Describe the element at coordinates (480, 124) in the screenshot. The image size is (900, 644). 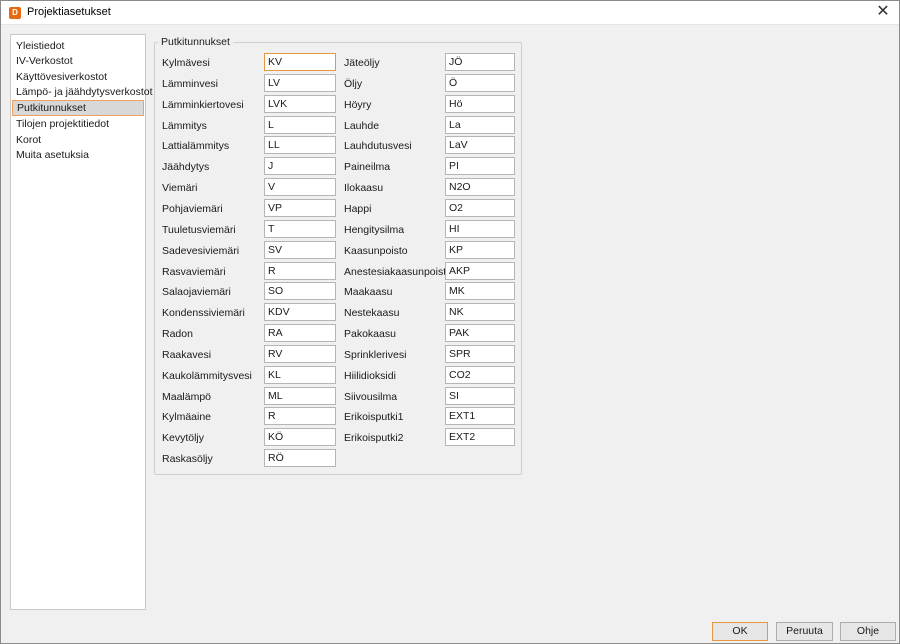
I see `pipe-code-input: La` at that location.